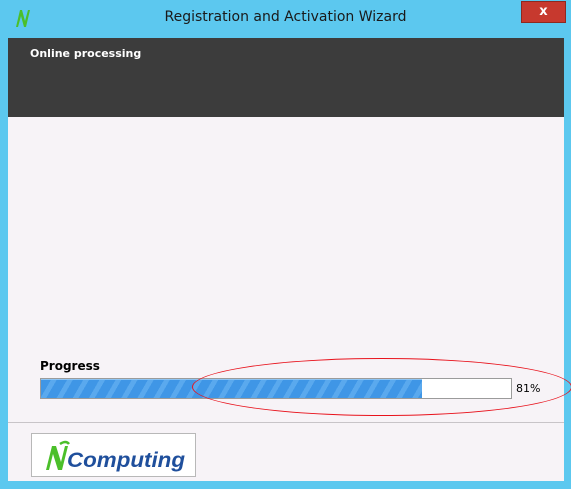 Image resolution: width=571 pixels, height=489 pixels. I want to click on window-title: Registration and Activation Wizard, so click(285, 17).